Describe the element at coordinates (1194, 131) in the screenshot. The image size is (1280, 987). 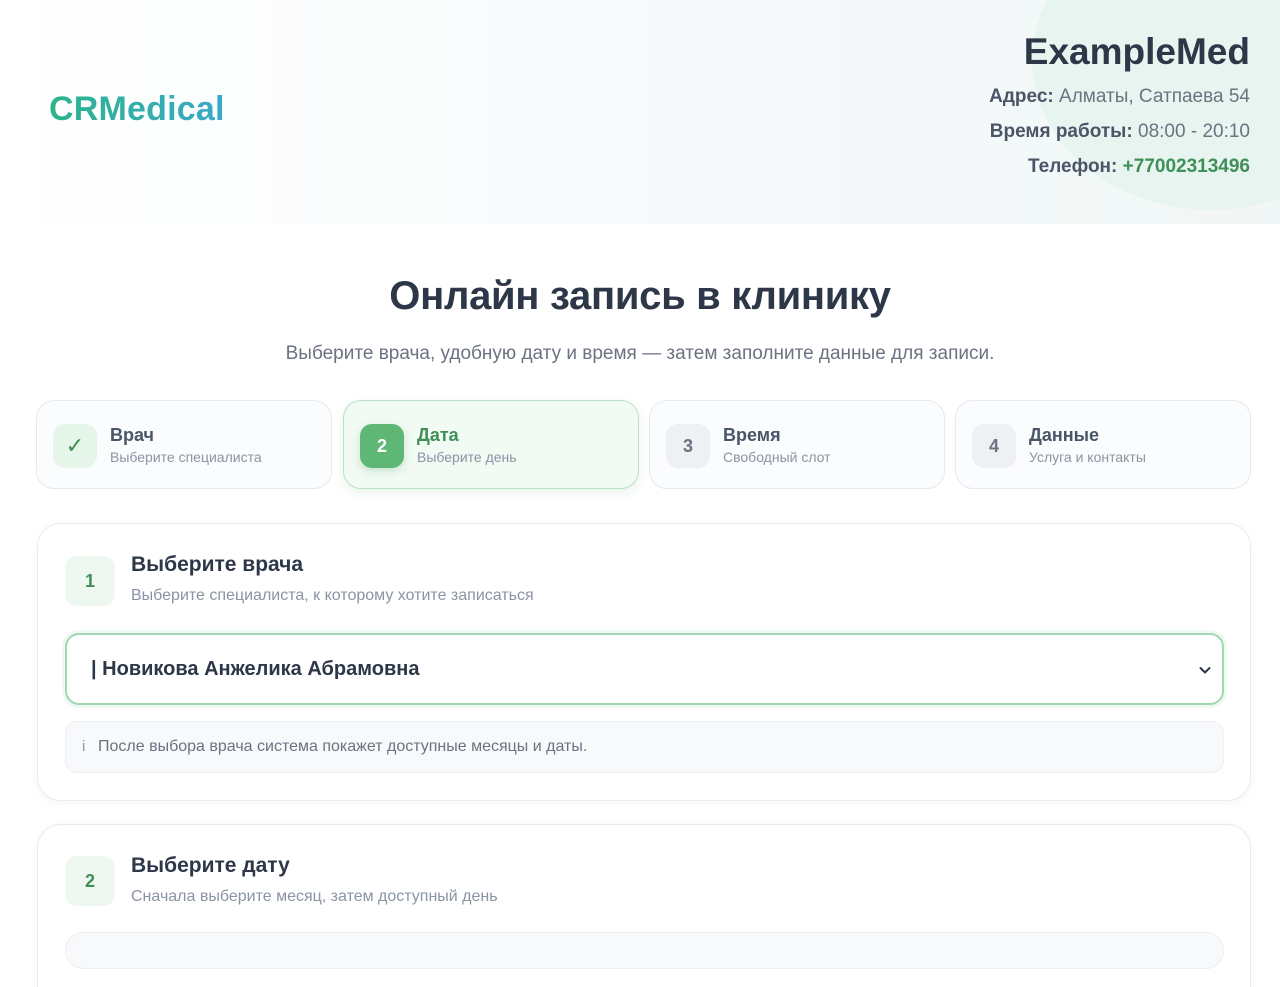
I see `hours-value: 08:00 - 20:10` at that location.